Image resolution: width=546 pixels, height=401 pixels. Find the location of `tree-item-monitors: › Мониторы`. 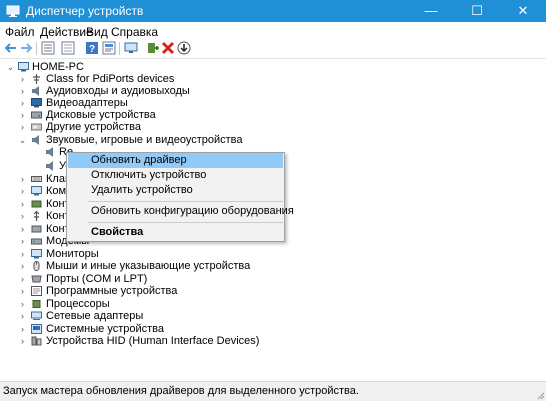

tree-item-monitors: › Мониторы is located at coordinates (150, 254).